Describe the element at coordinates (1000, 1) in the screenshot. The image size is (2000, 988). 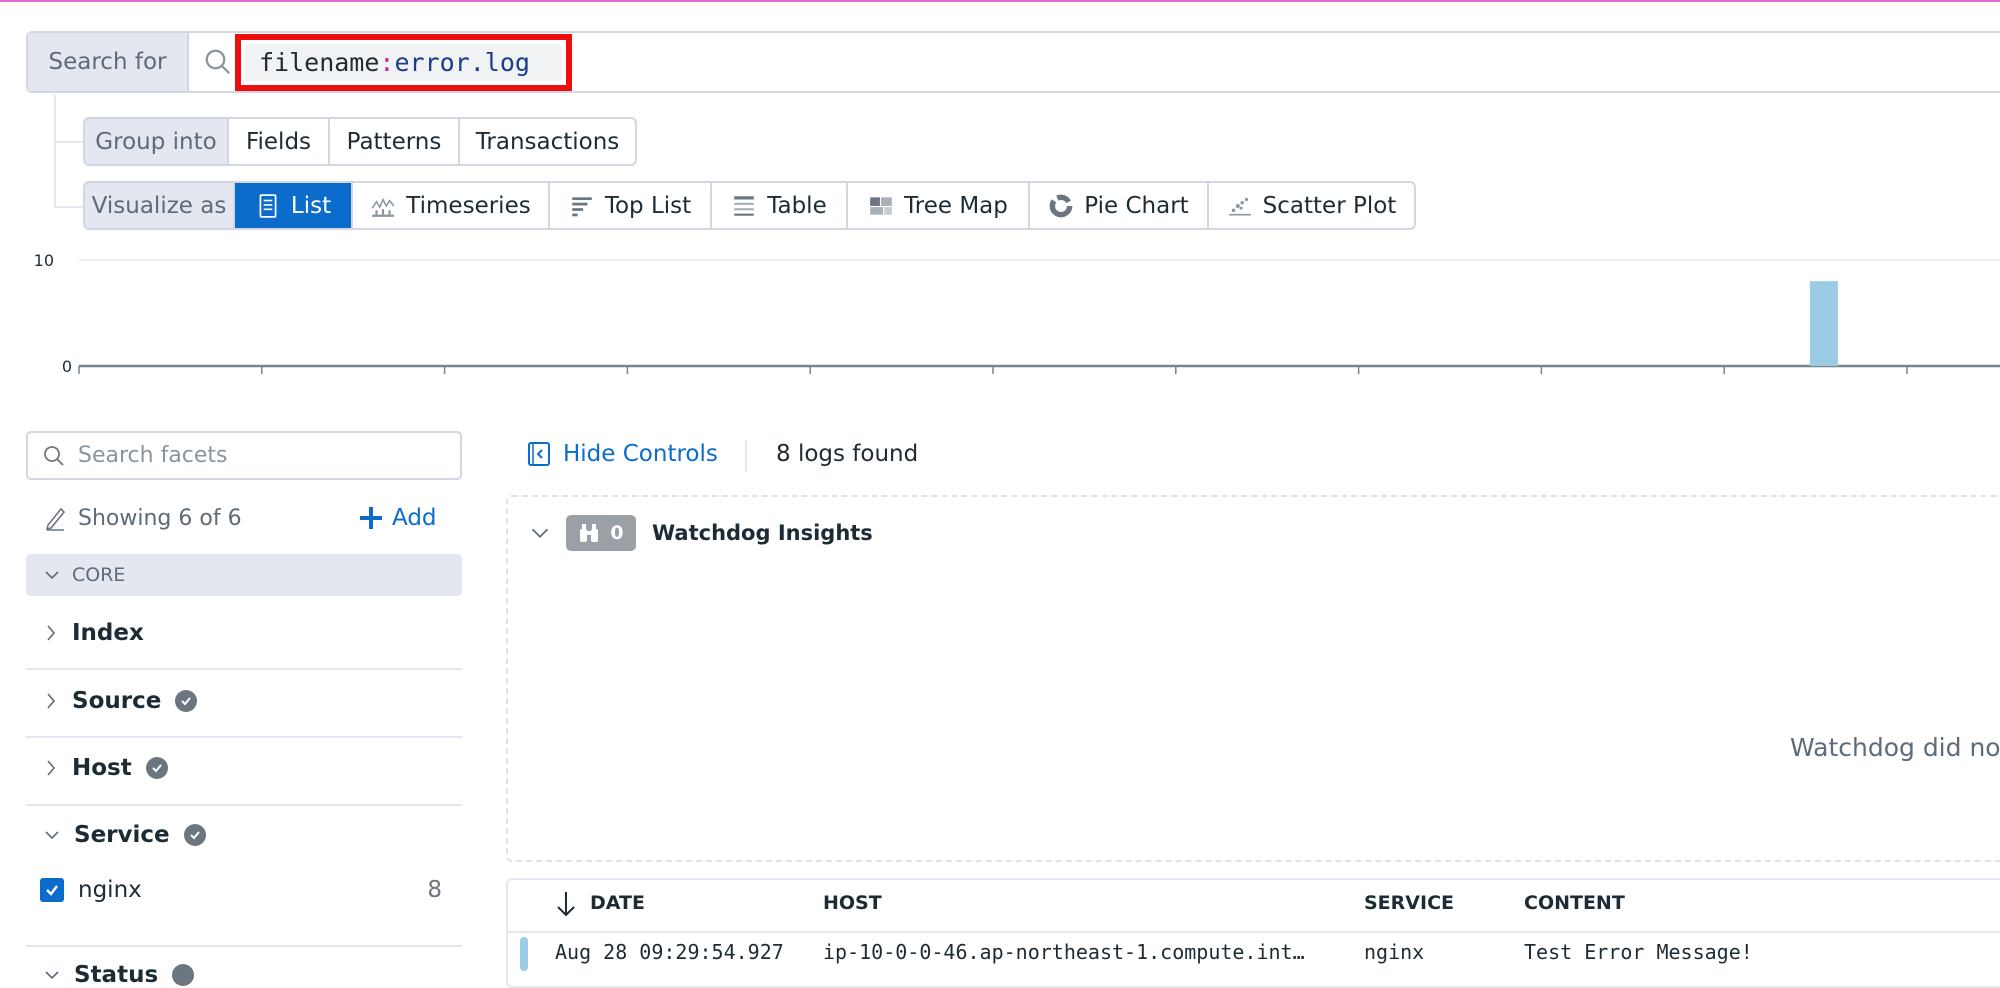
I see `top-accent-line` at that location.